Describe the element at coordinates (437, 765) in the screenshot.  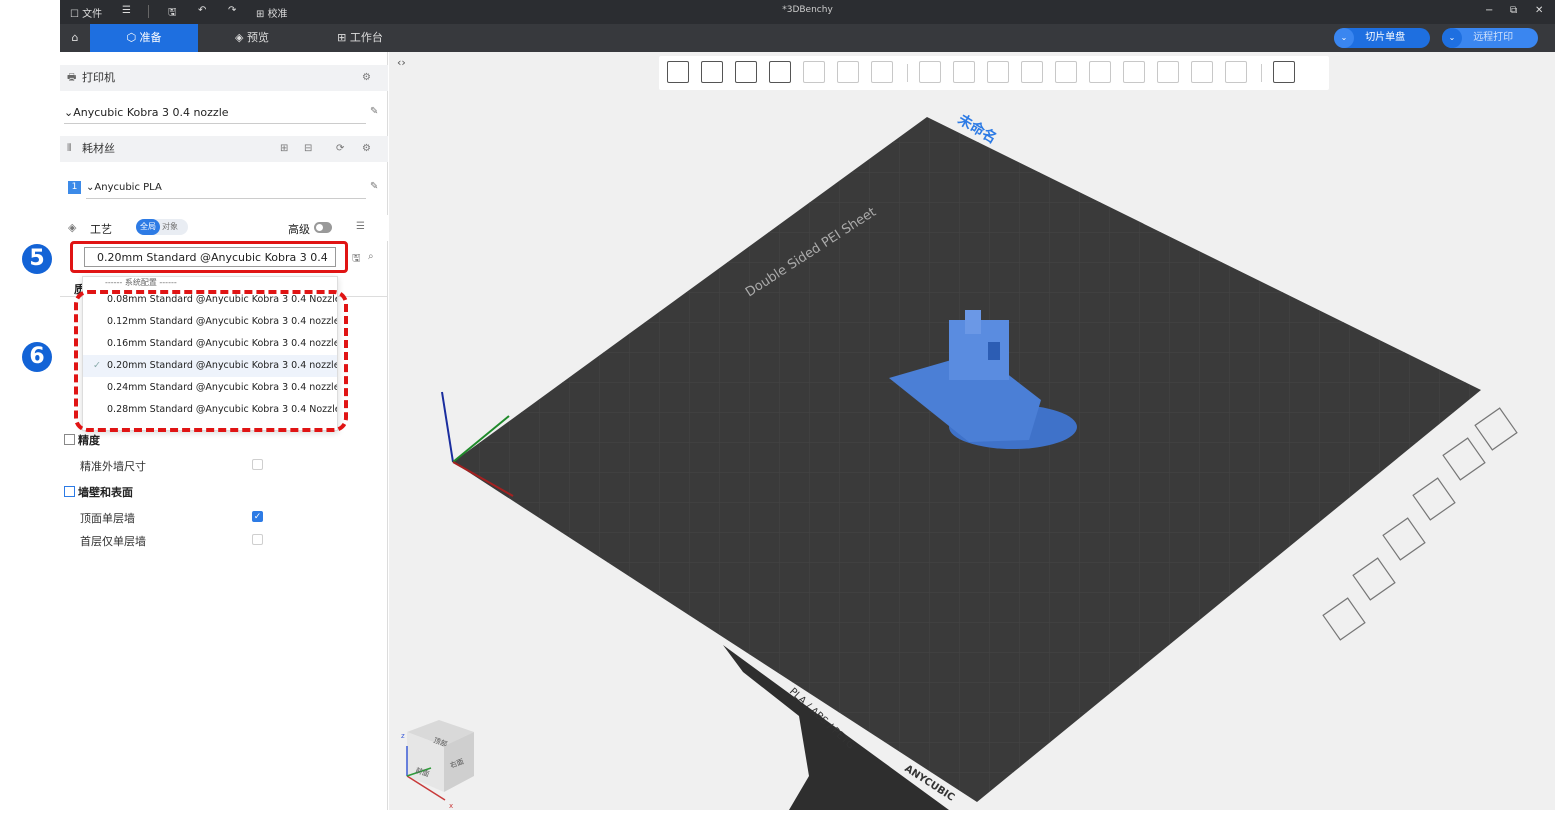
I see `view-cube: z x 顶部 前面 右面` at that location.